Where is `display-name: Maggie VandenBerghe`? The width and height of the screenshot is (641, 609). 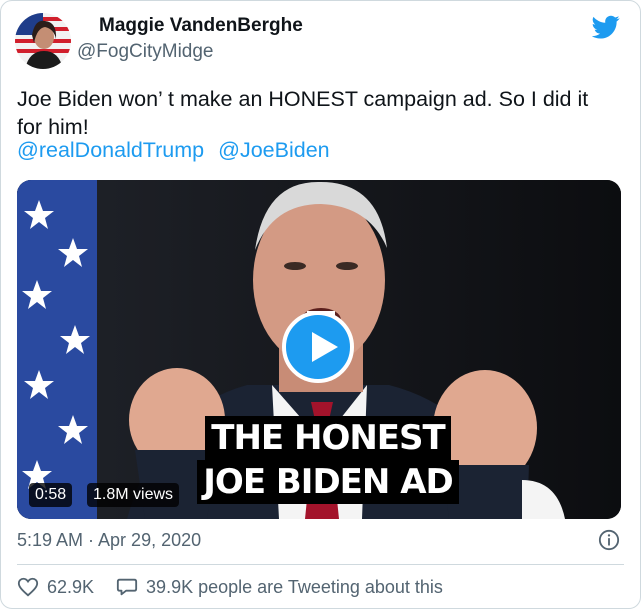
display-name: Maggie VandenBerghe is located at coordinates (201, 26).